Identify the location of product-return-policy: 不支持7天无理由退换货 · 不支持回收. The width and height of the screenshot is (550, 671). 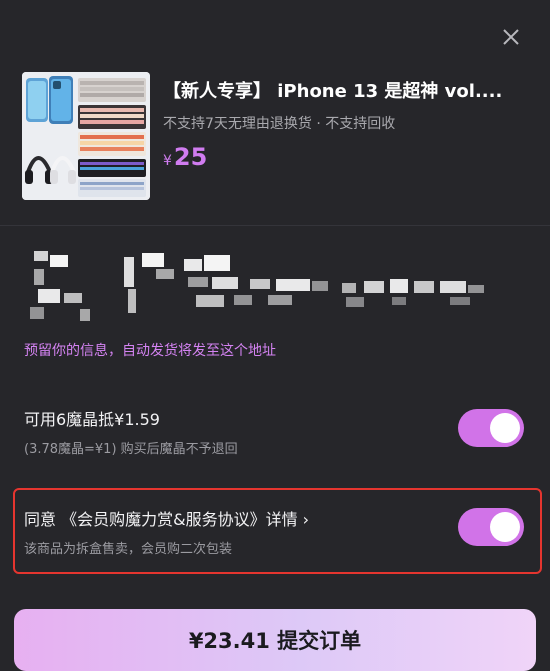
(279, 124).